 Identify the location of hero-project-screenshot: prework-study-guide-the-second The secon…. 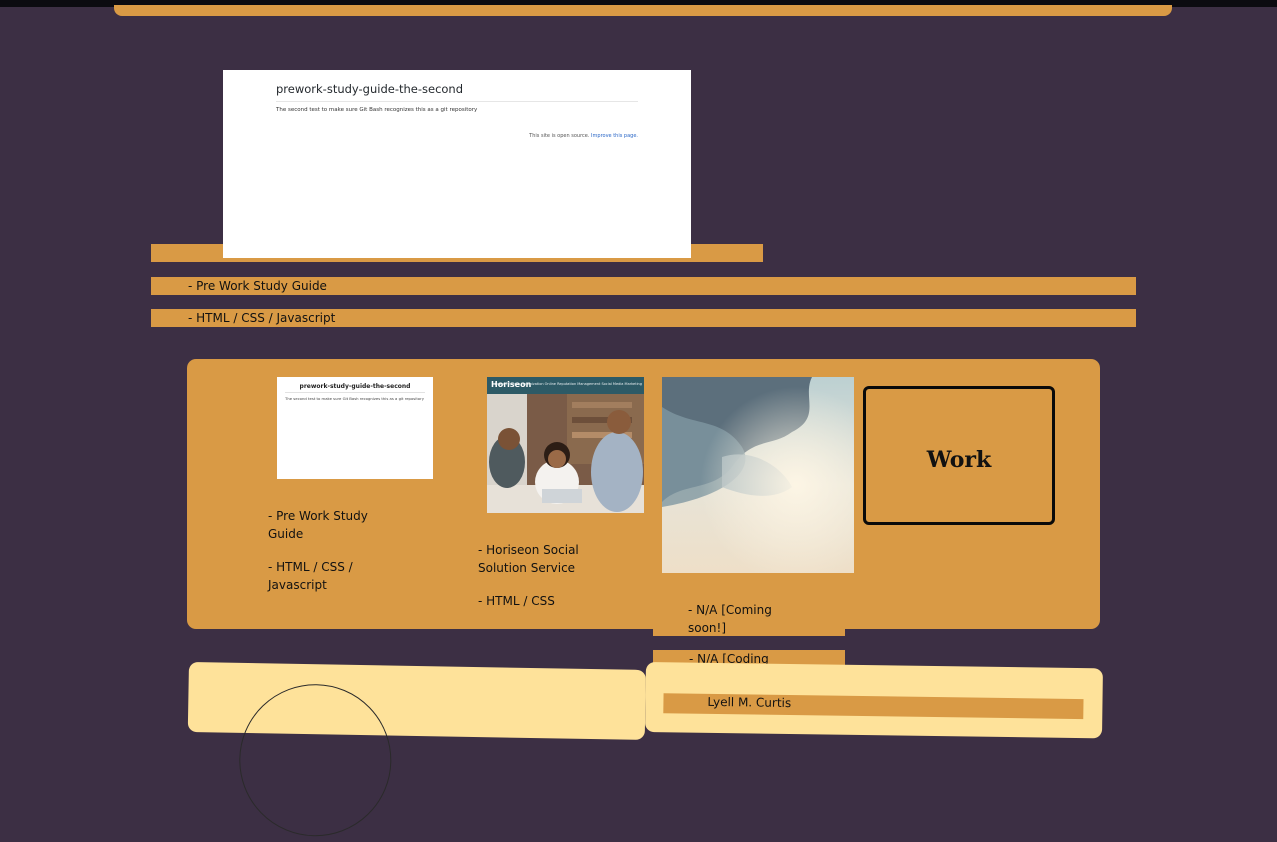
(457, 164).